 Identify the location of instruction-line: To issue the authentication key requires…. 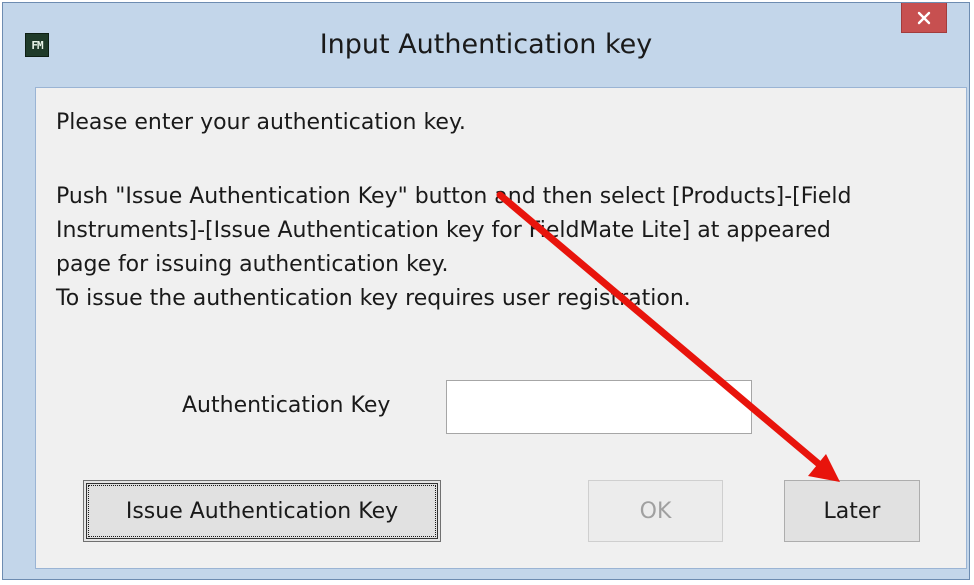
(373, 298).